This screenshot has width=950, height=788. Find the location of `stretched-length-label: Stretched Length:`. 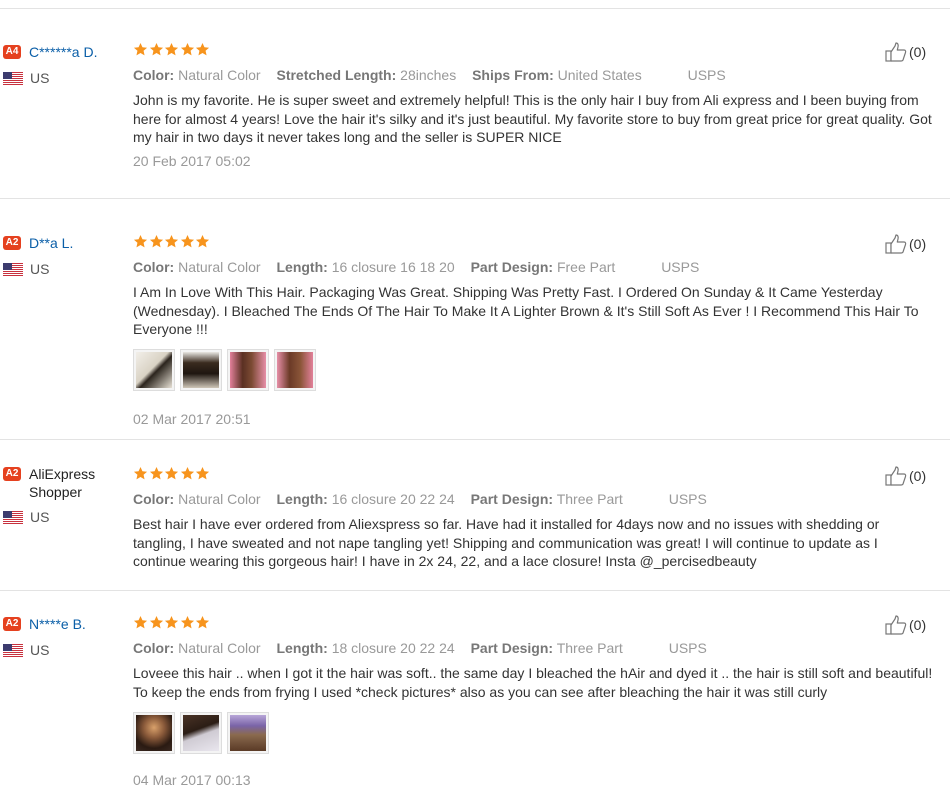

stretched-length-label: Stretched Length: is located at coordinates (336, 75).